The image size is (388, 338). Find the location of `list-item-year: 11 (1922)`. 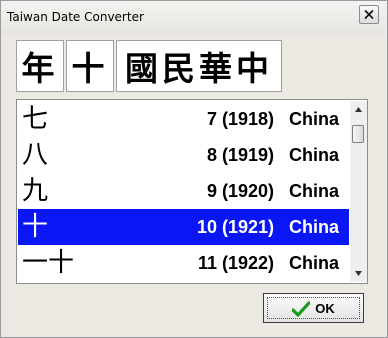

list-item-year: 11 (1922) is located at coordinates (235, 263).